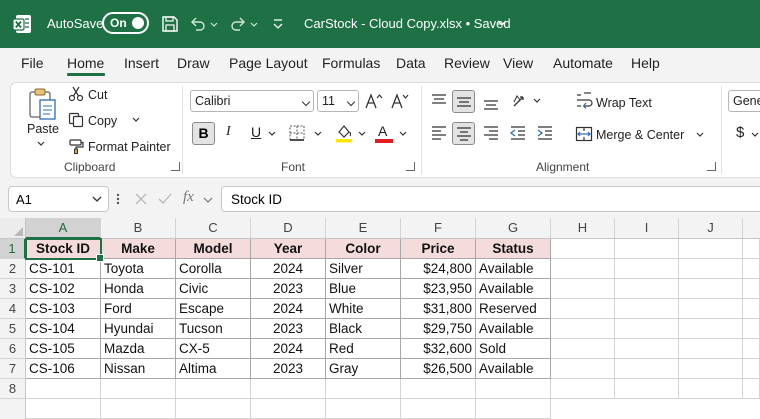  Describe the element at coordinates (238, 24) in the screenshot. I see `redo-icon` at that location.